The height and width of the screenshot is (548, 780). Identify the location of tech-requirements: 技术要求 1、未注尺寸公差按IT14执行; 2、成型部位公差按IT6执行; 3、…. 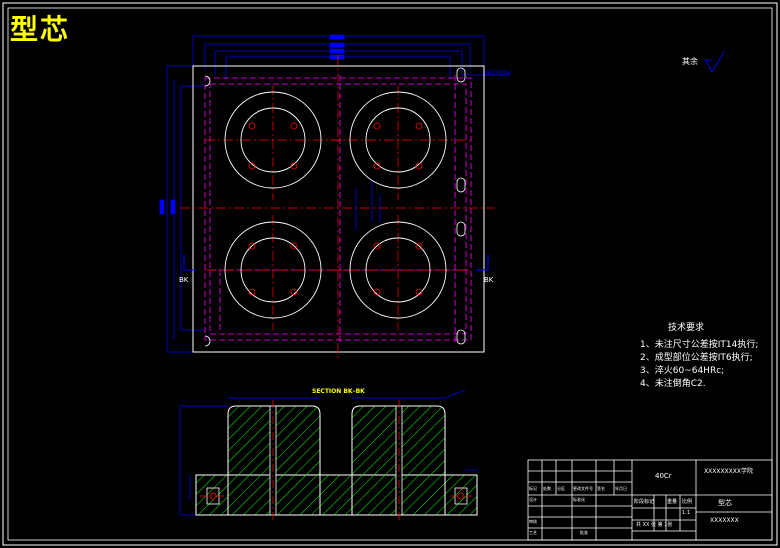
(699, 356).